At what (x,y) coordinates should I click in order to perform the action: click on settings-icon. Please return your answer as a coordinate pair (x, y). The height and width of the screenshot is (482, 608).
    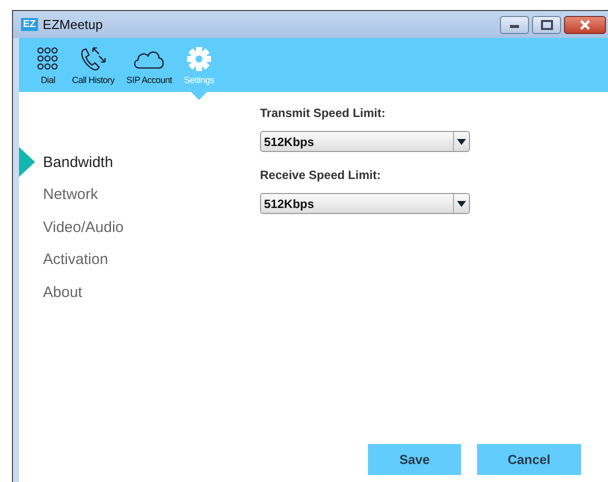
    Looking at the image, I should click on (199, 59).